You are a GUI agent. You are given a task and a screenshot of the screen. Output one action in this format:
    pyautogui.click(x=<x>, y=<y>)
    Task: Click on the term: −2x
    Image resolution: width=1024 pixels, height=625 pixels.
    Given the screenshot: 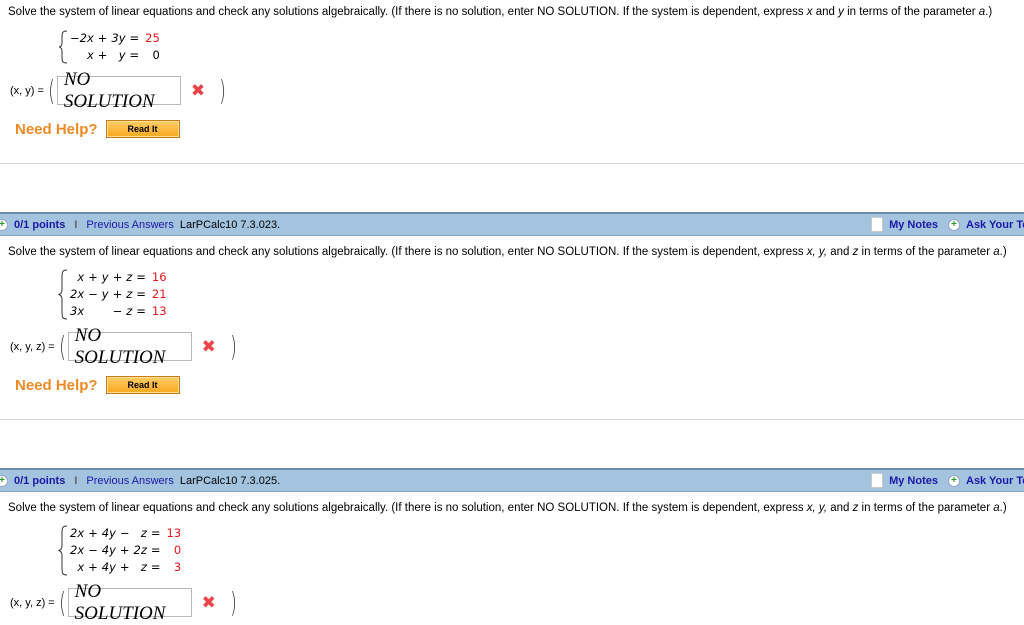 What is the action you would take?
    pyautogui.click(x=82, y=38)
    